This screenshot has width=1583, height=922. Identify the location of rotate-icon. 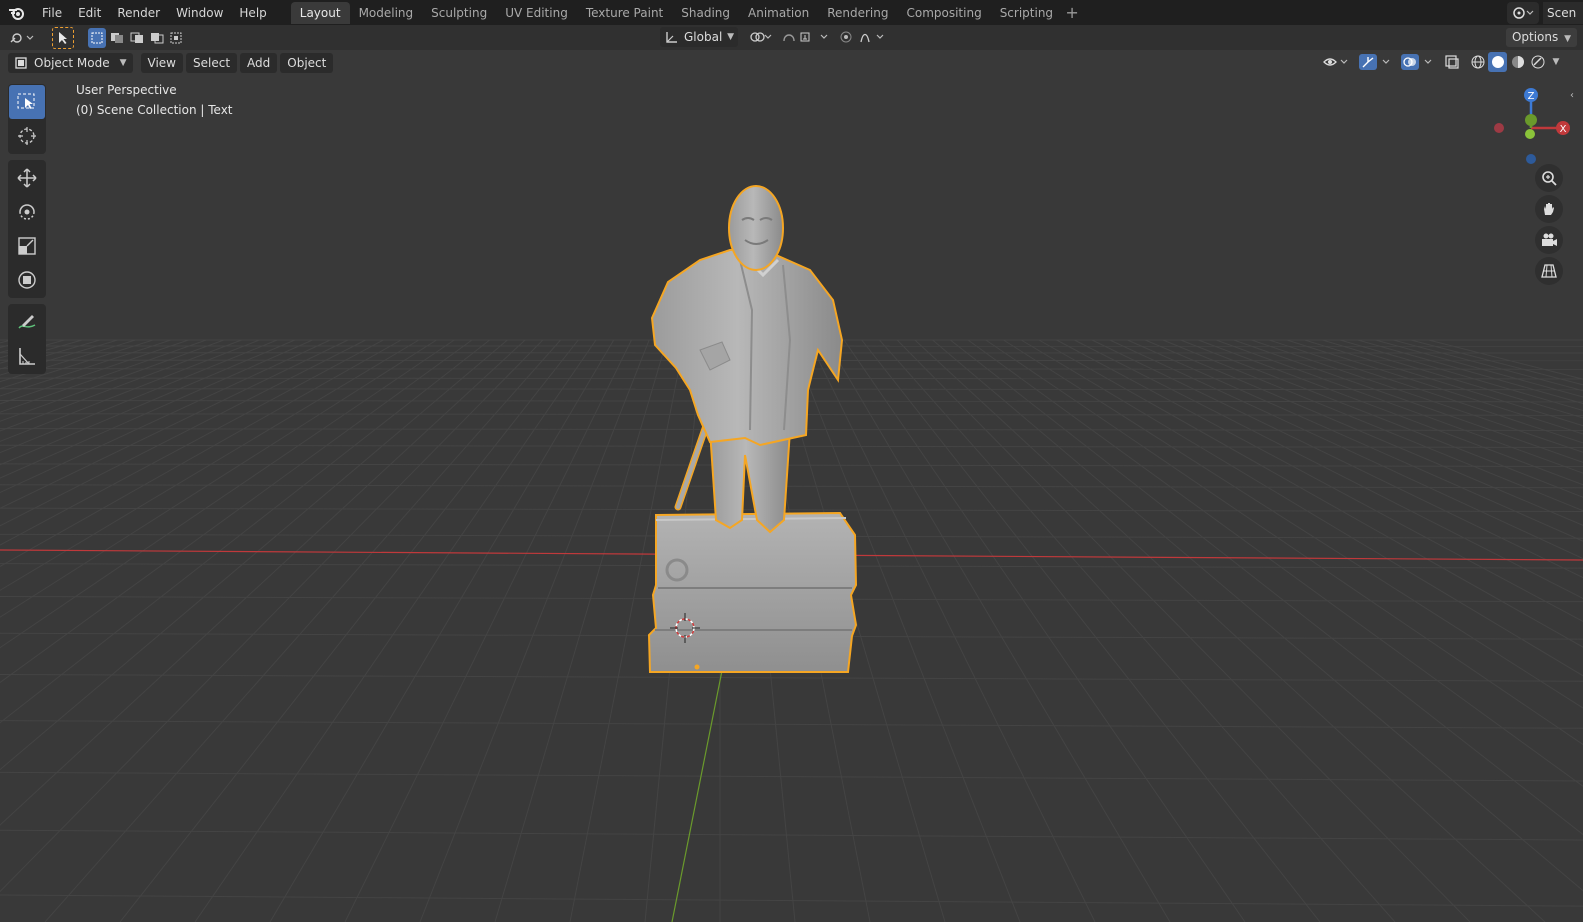
(27, 212).